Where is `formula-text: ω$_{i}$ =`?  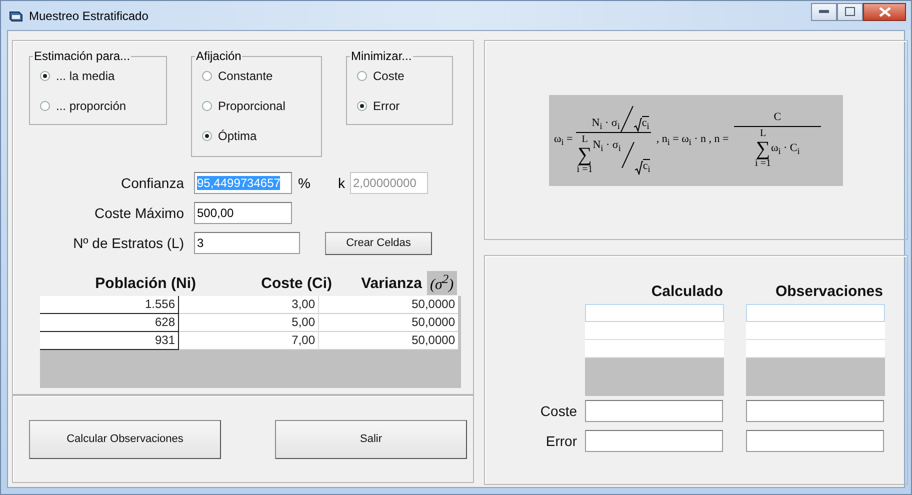 formula-text: ω$_{i}$ = is located at coordinates (563, 140).